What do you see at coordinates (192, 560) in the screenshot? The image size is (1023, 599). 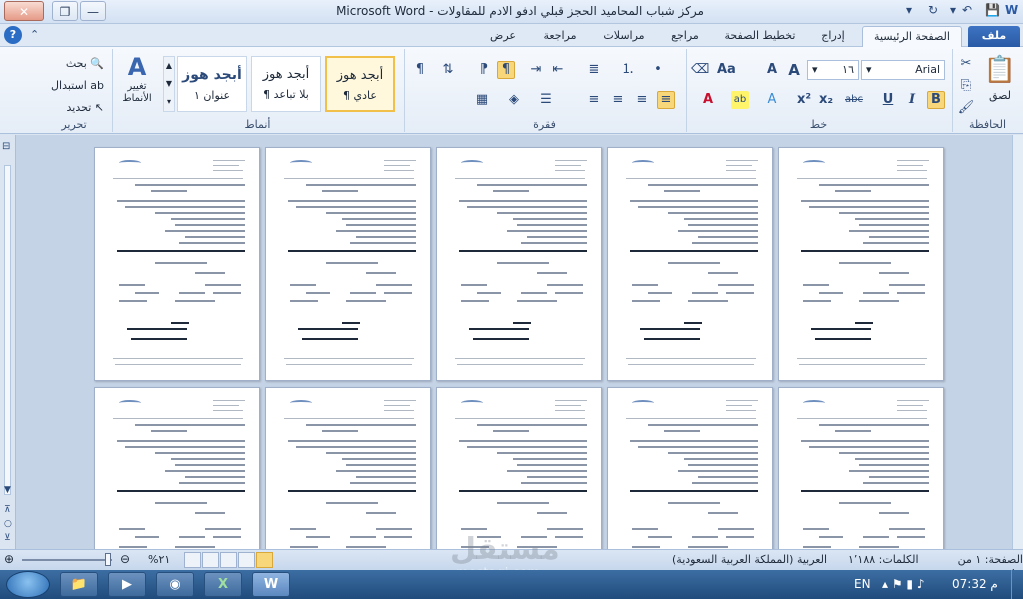 I see `draft-view-icon` at bounding box center [192, 560].